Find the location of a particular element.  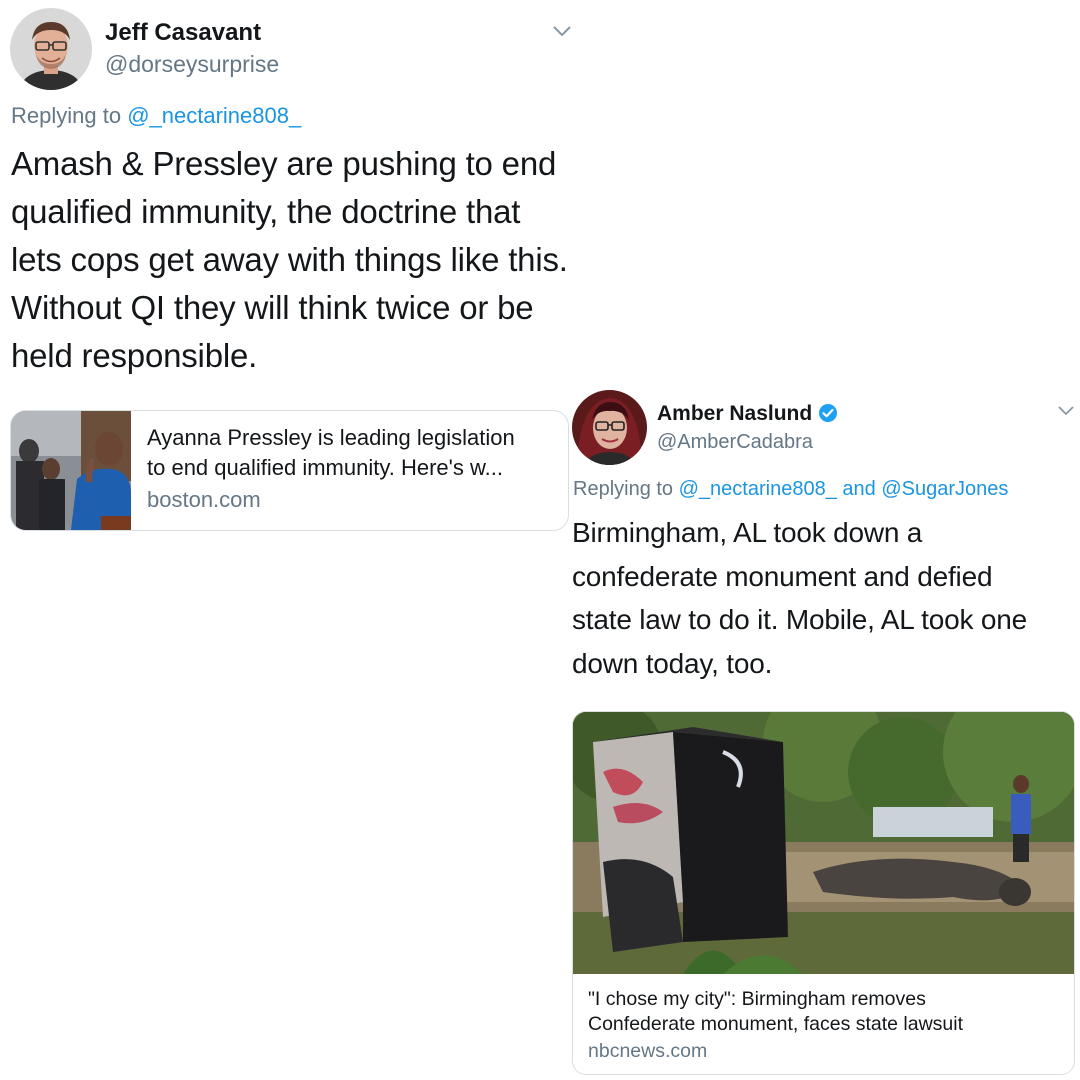

tweet-line: Without QI they will think twice or be is located at coordinates (272, 307).